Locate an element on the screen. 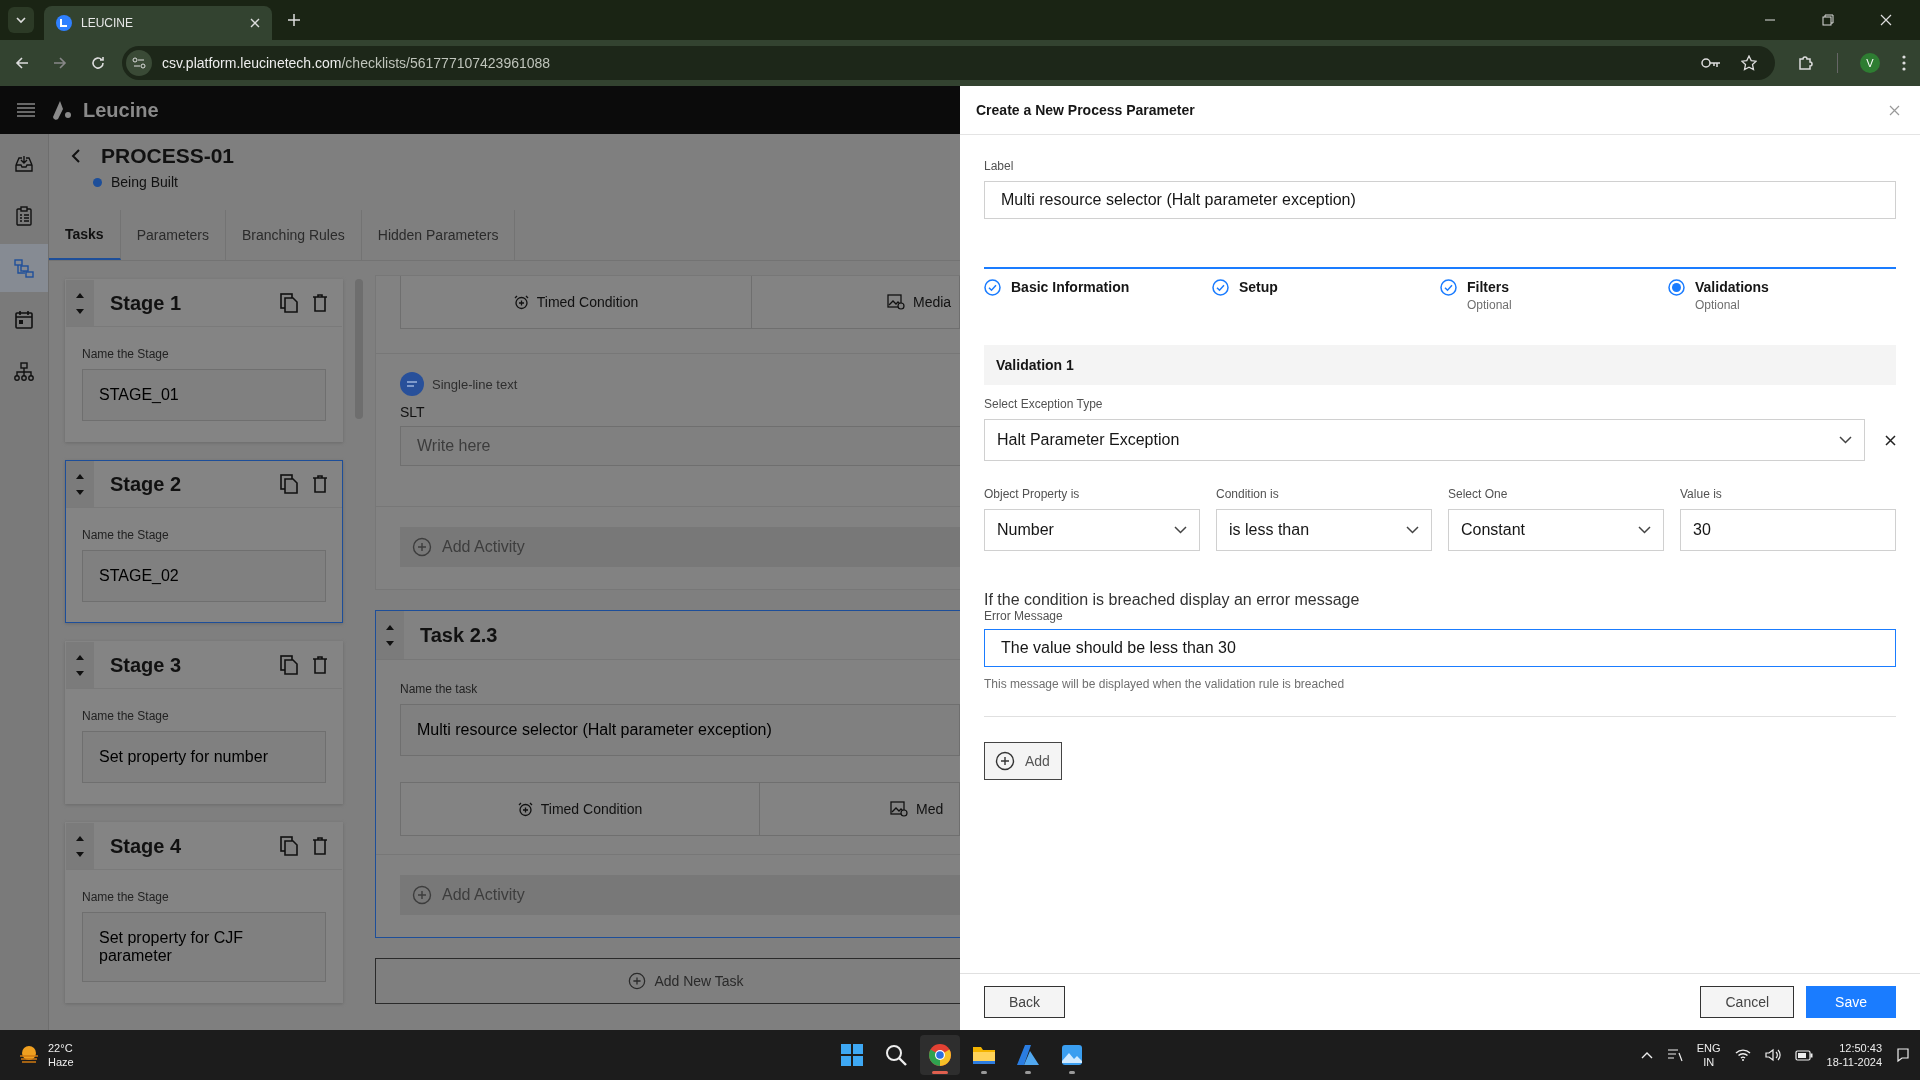 The image size is (1920, 1080). back-button: Back is located at coordinates (1025, 1002).